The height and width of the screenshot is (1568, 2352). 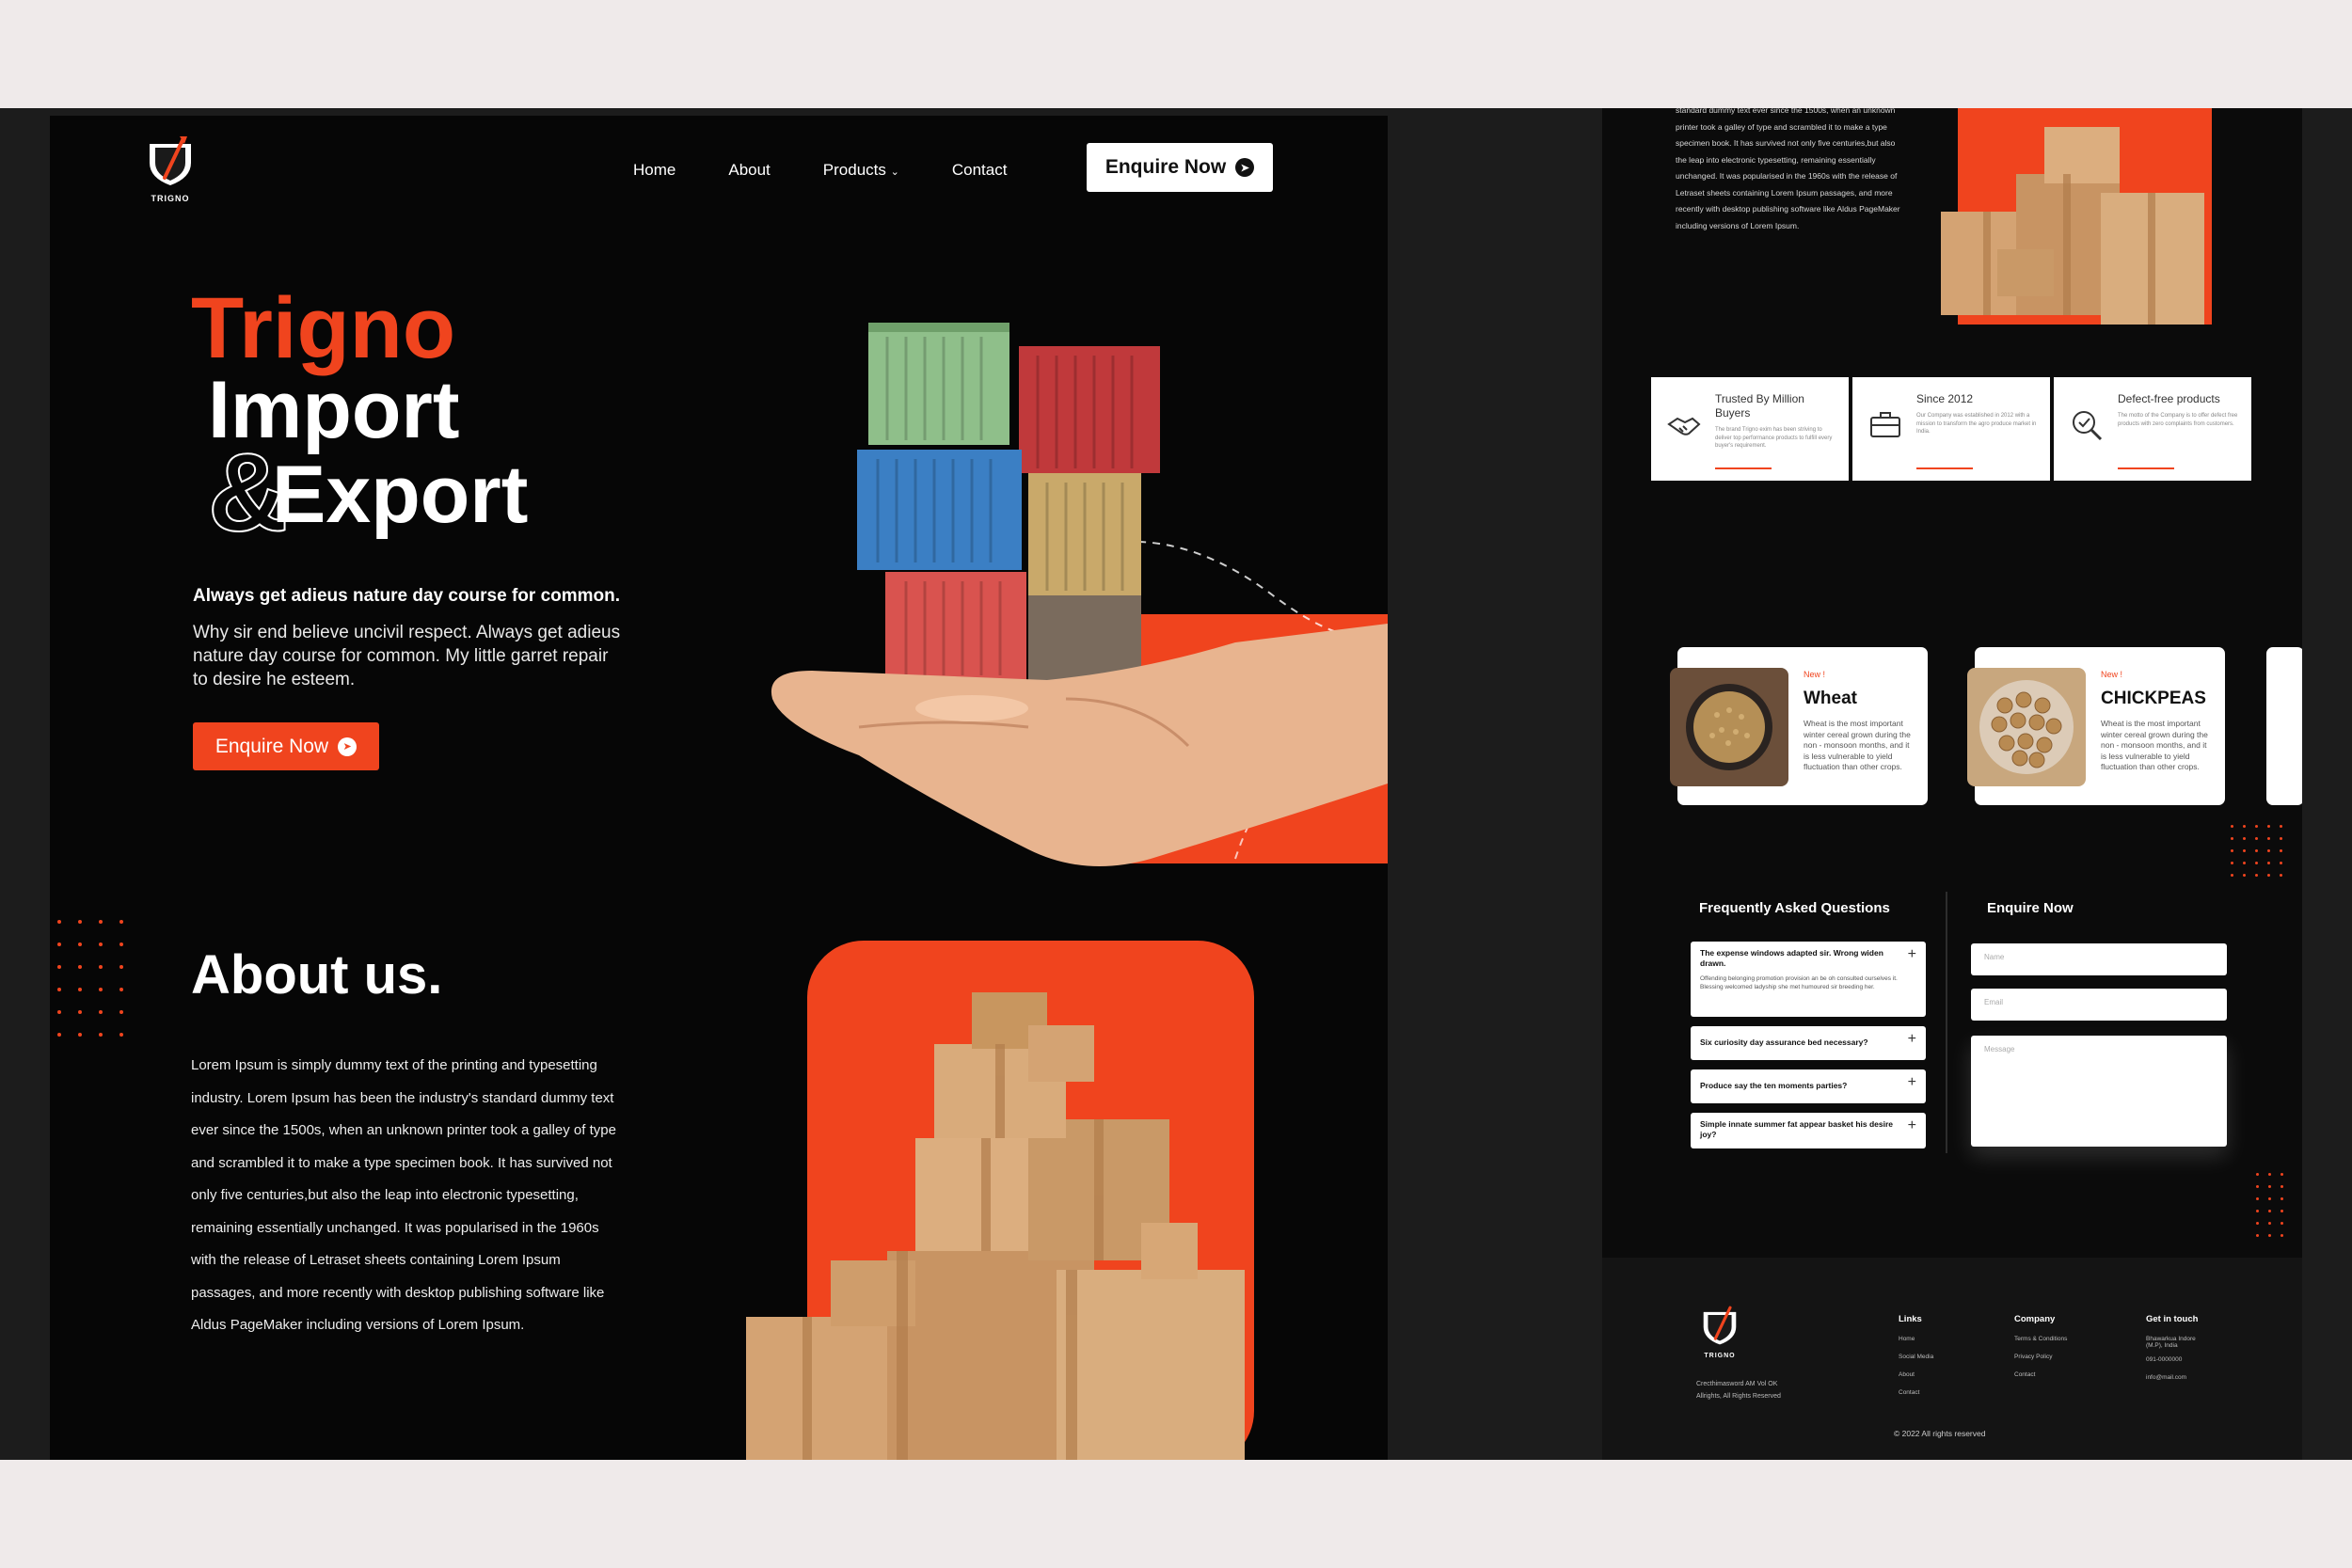 I want to click on hero-enquire-label: Enquire Now, so click(x=272, y=746).